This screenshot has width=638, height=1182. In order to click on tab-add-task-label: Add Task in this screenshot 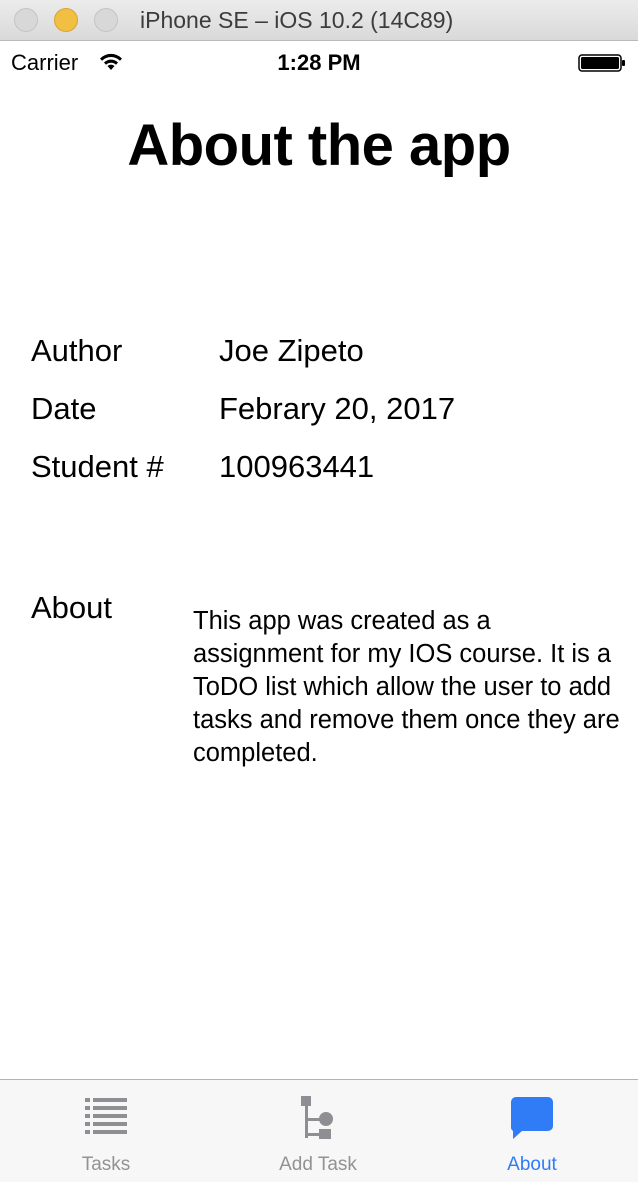, I will do `click(318, 1164)`.